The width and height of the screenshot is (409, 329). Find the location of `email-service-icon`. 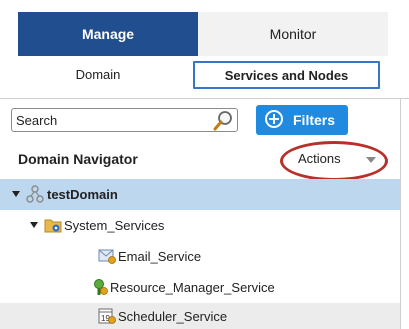

email-service-icon is located at coordinates (107, 256).